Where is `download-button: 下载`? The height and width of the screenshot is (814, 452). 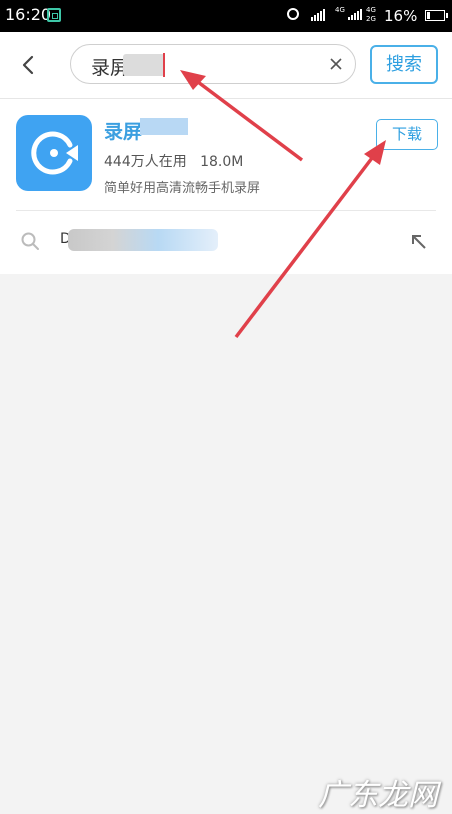 download-button: 下载 is located at coordinates (407, 134).